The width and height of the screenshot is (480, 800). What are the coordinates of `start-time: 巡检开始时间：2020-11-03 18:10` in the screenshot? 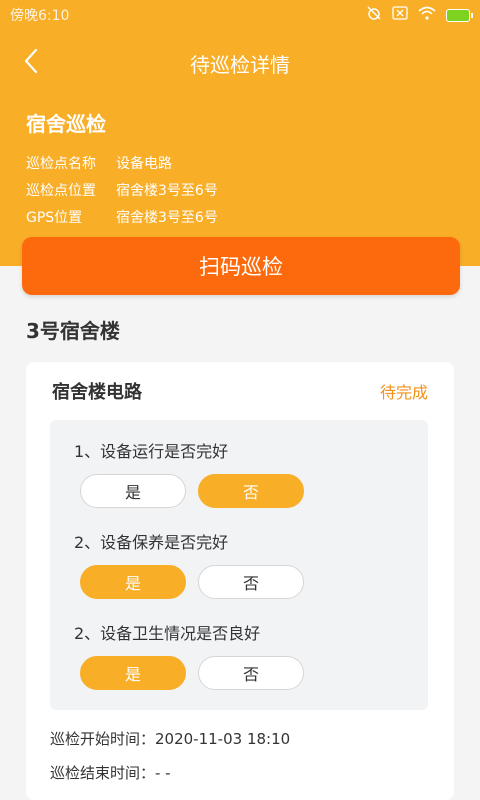 It's located at (170, 739).